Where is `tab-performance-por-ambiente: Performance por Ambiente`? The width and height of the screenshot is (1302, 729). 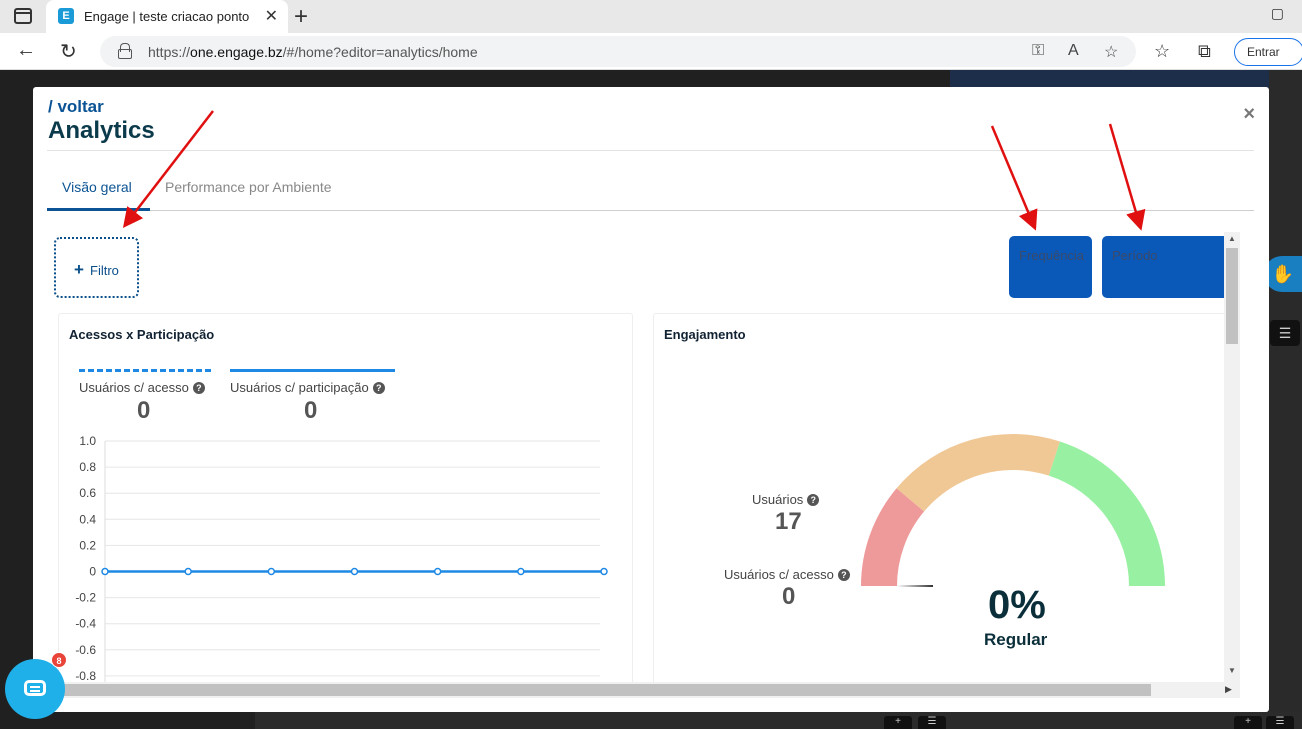 tab-performance-por-ambiente: Performance por Ambiente is located at coordinates (248, 187).